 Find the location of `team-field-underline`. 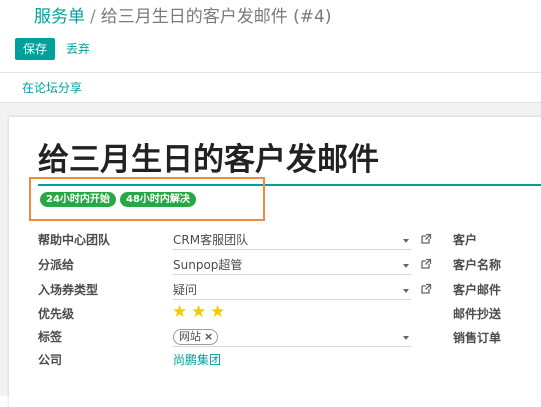

team-field-underline is located at coordinates (292, 249).